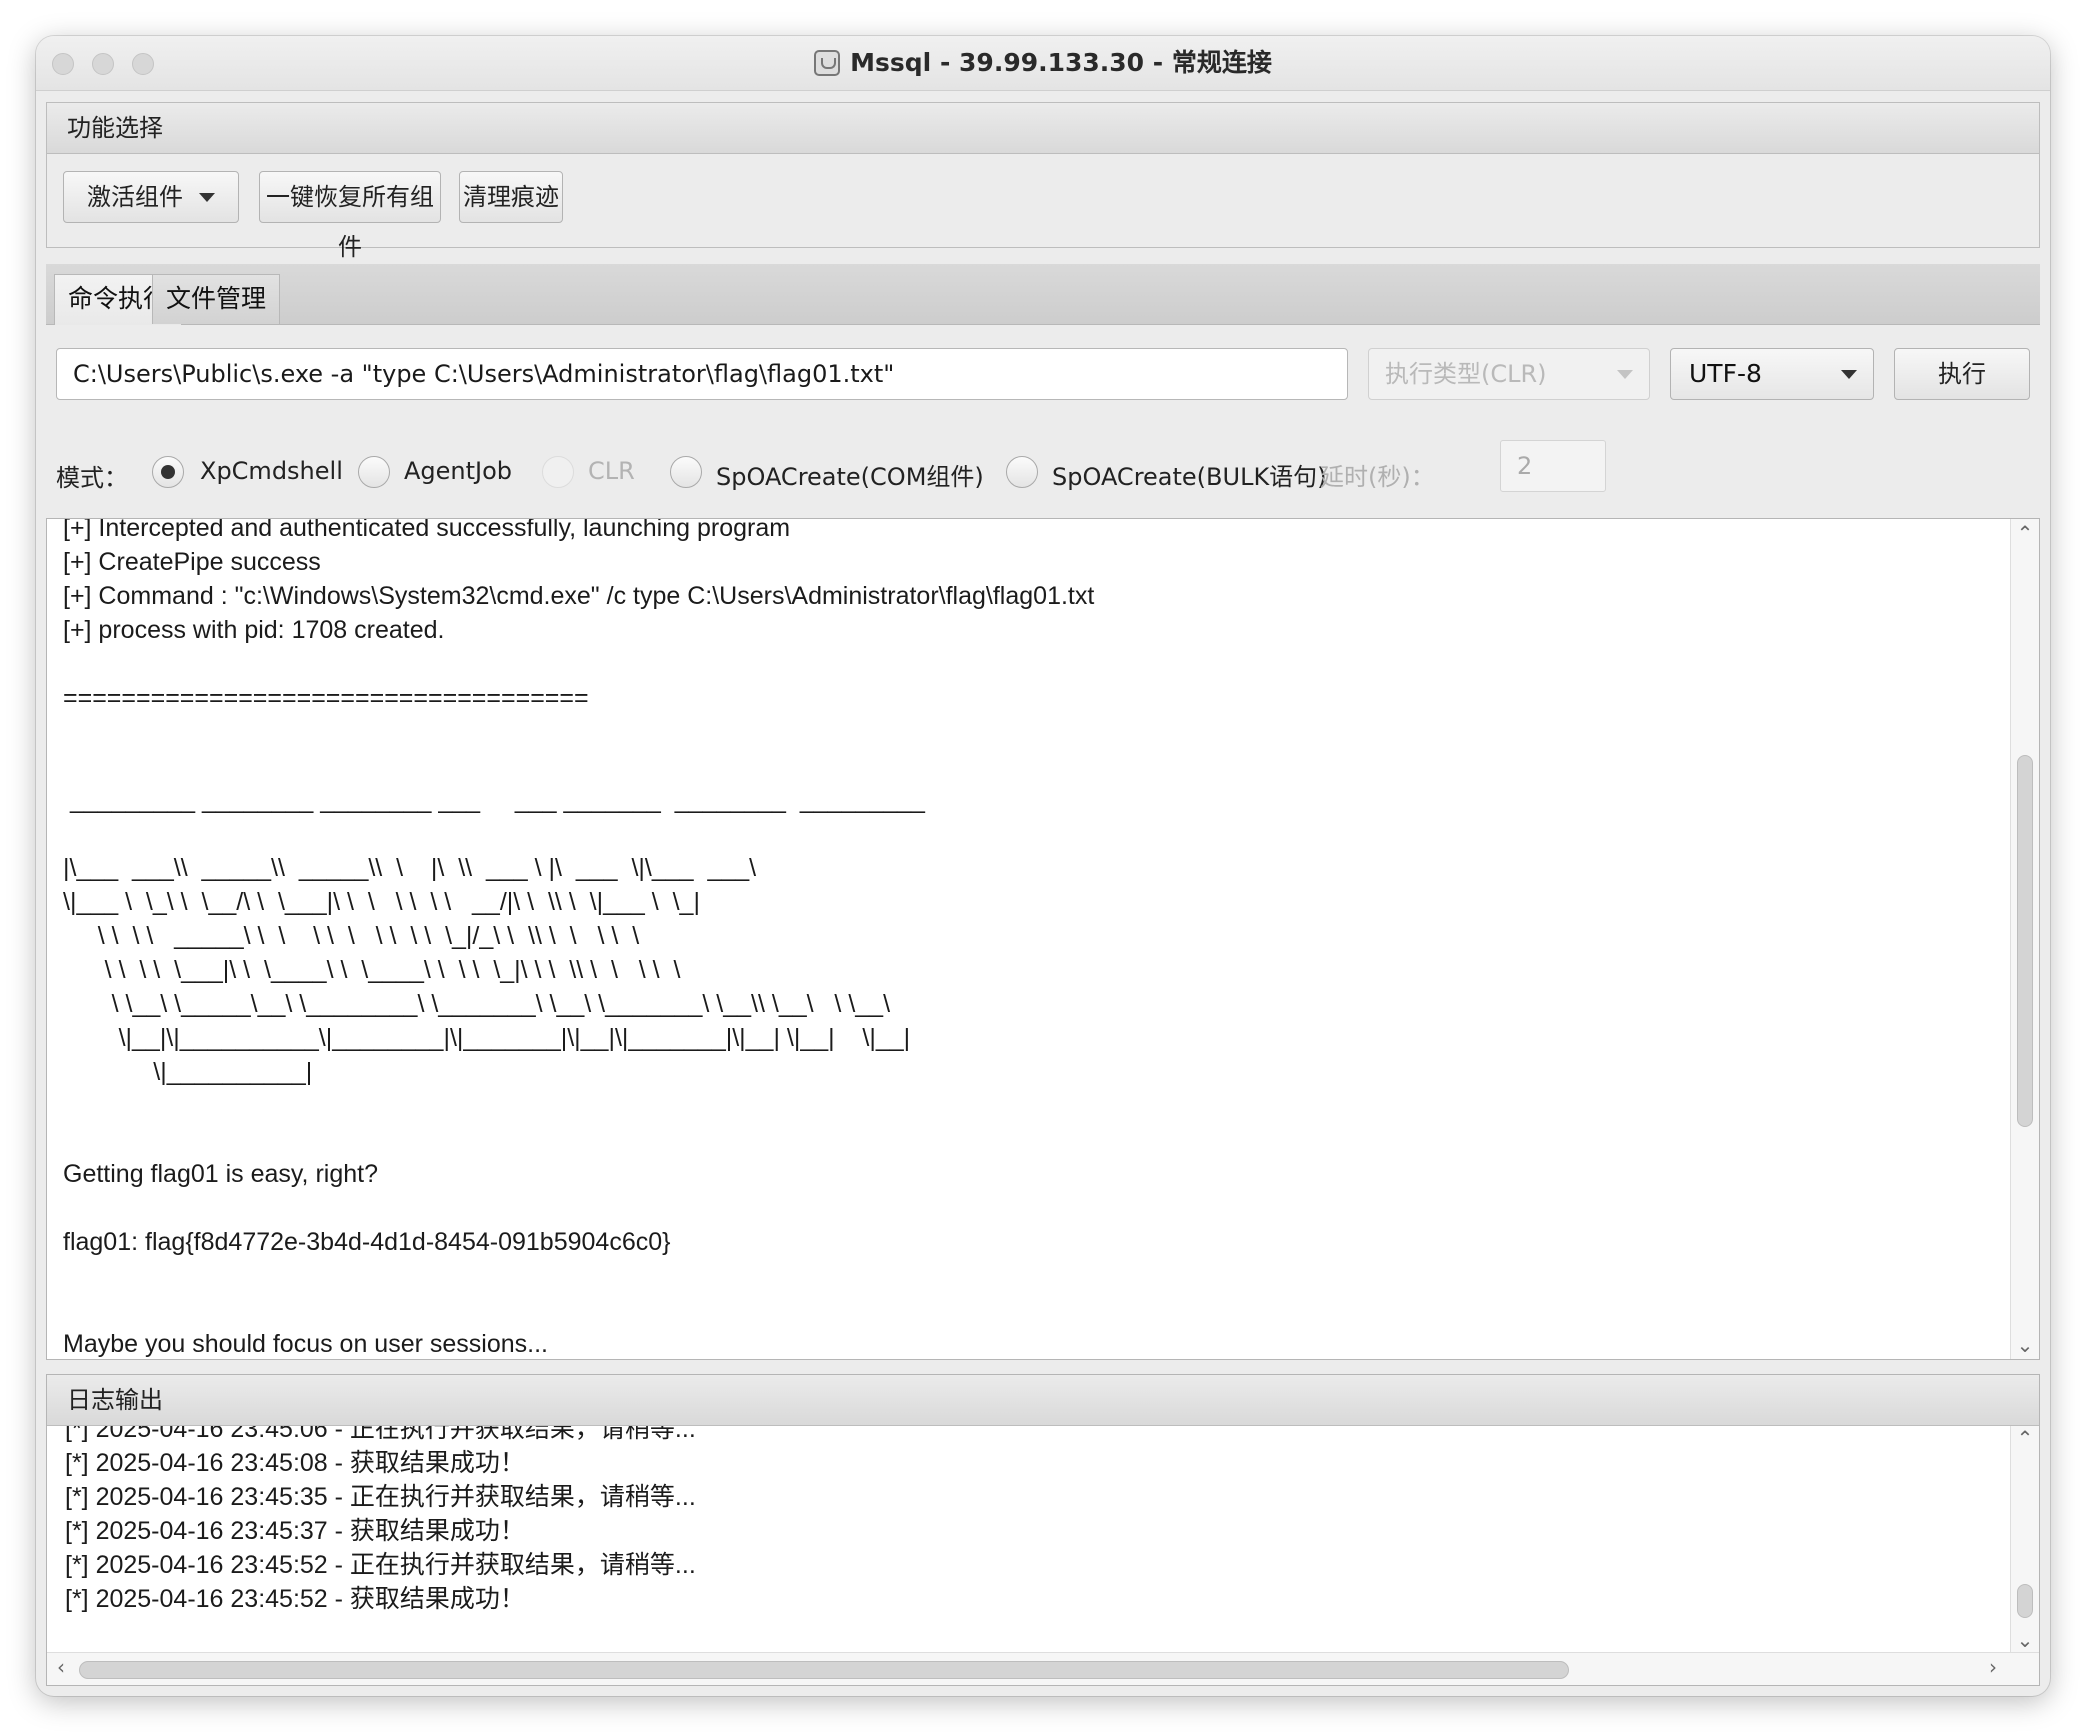 This screenshot has width=2086, height=1732. I want to click on radio-spoacreate-com-label: SpOACreate(COM组件), so click(850, 474).